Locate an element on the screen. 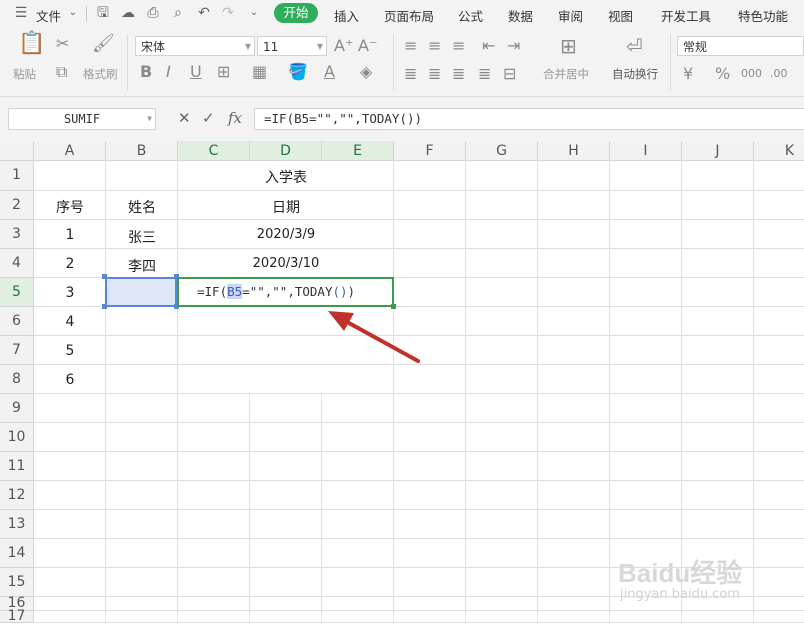 Image resolution: width=804 pixels, height=624 pixels. column-header: E is located at coordinates (358, 151).